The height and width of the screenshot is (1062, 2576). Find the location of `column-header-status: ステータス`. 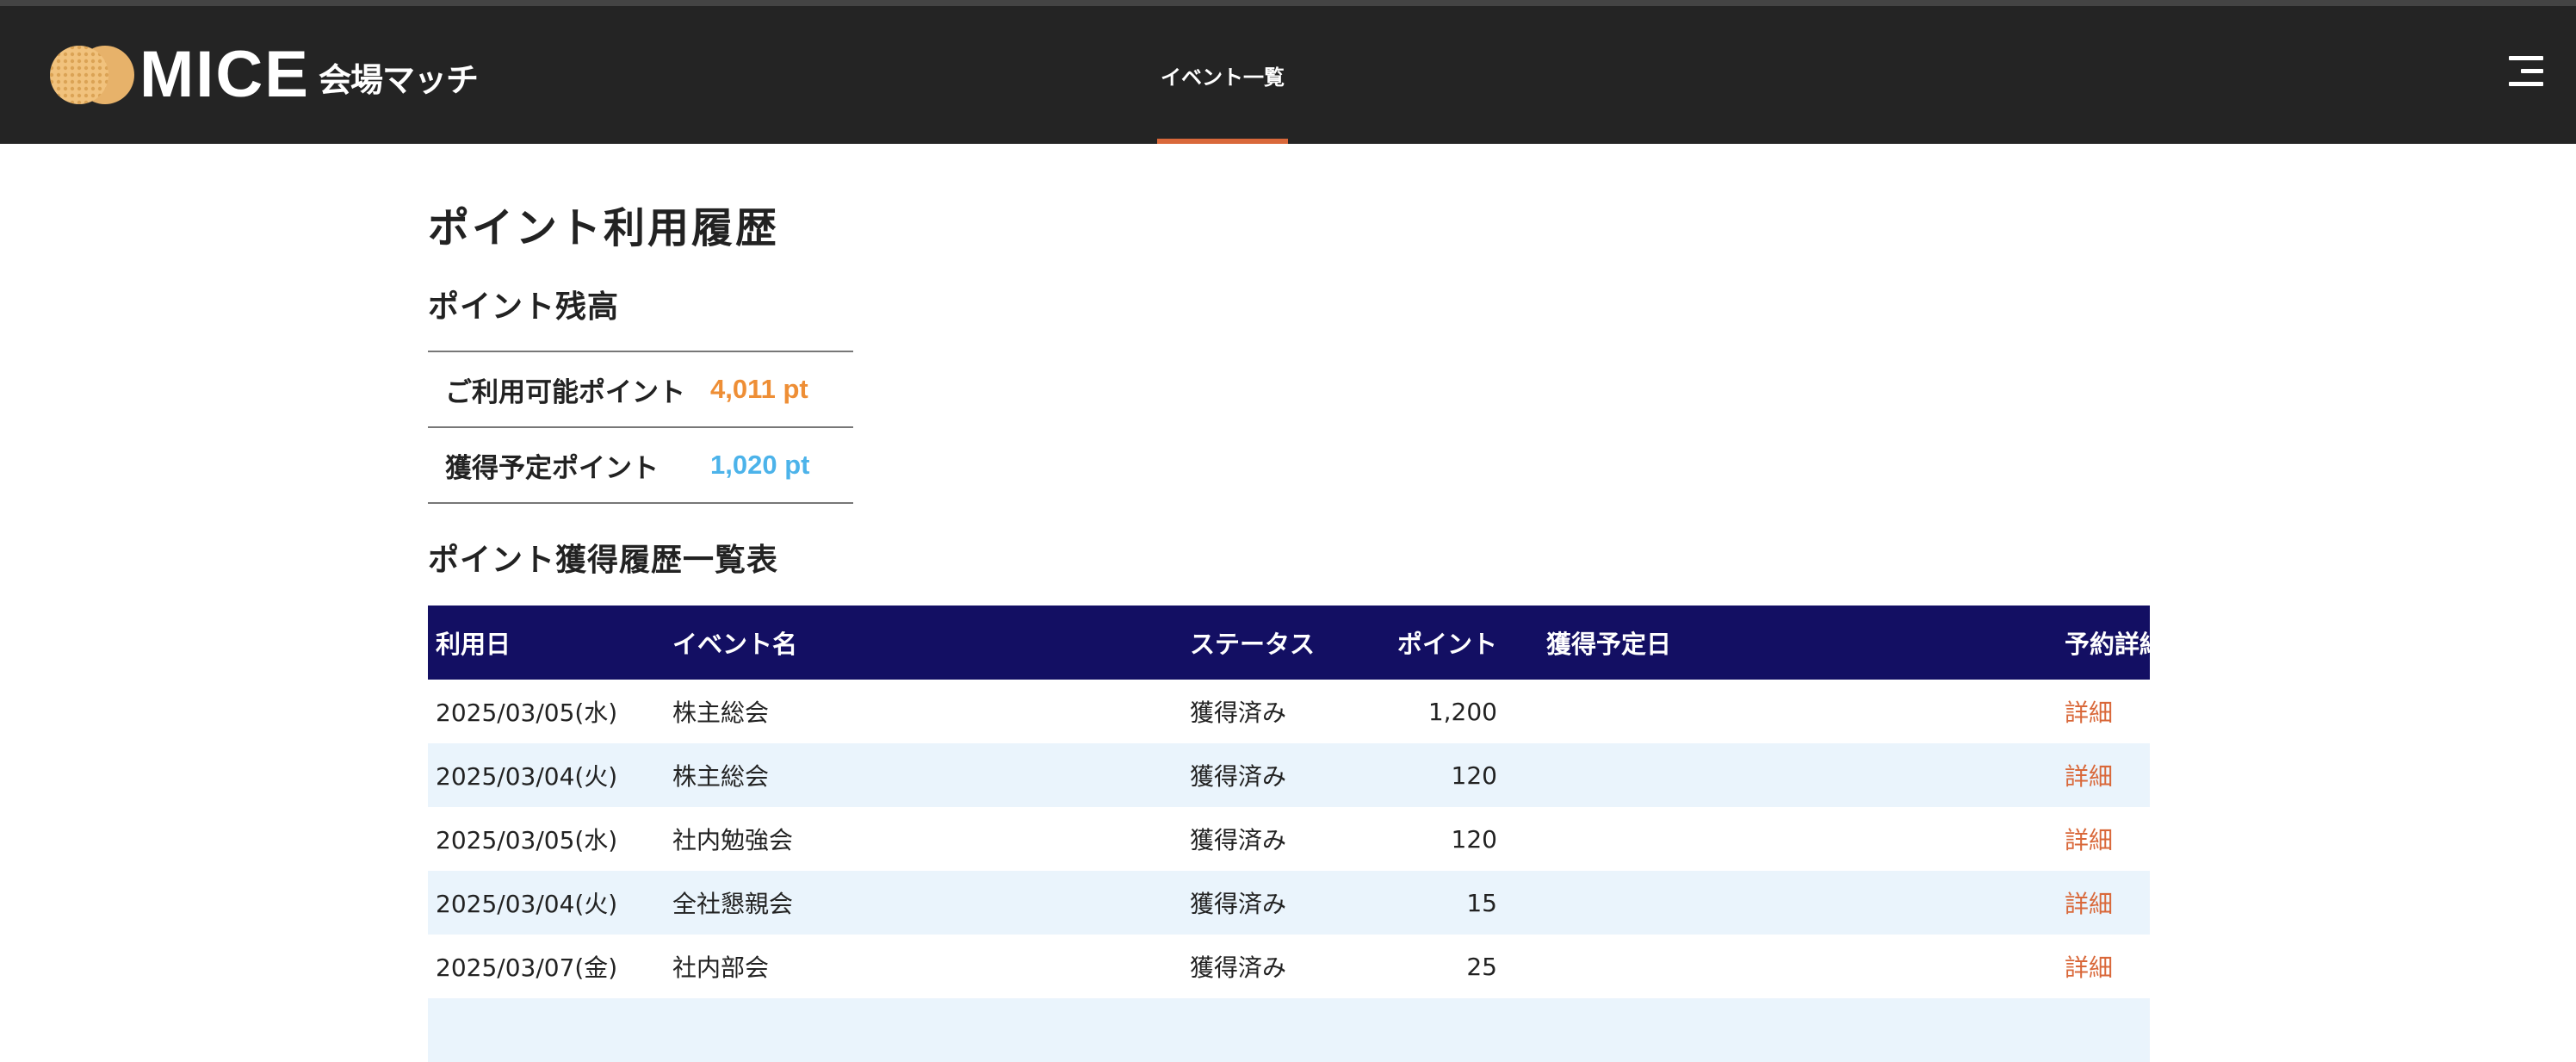

column-header-status: ステータス is located at coordinates (1271, 643).